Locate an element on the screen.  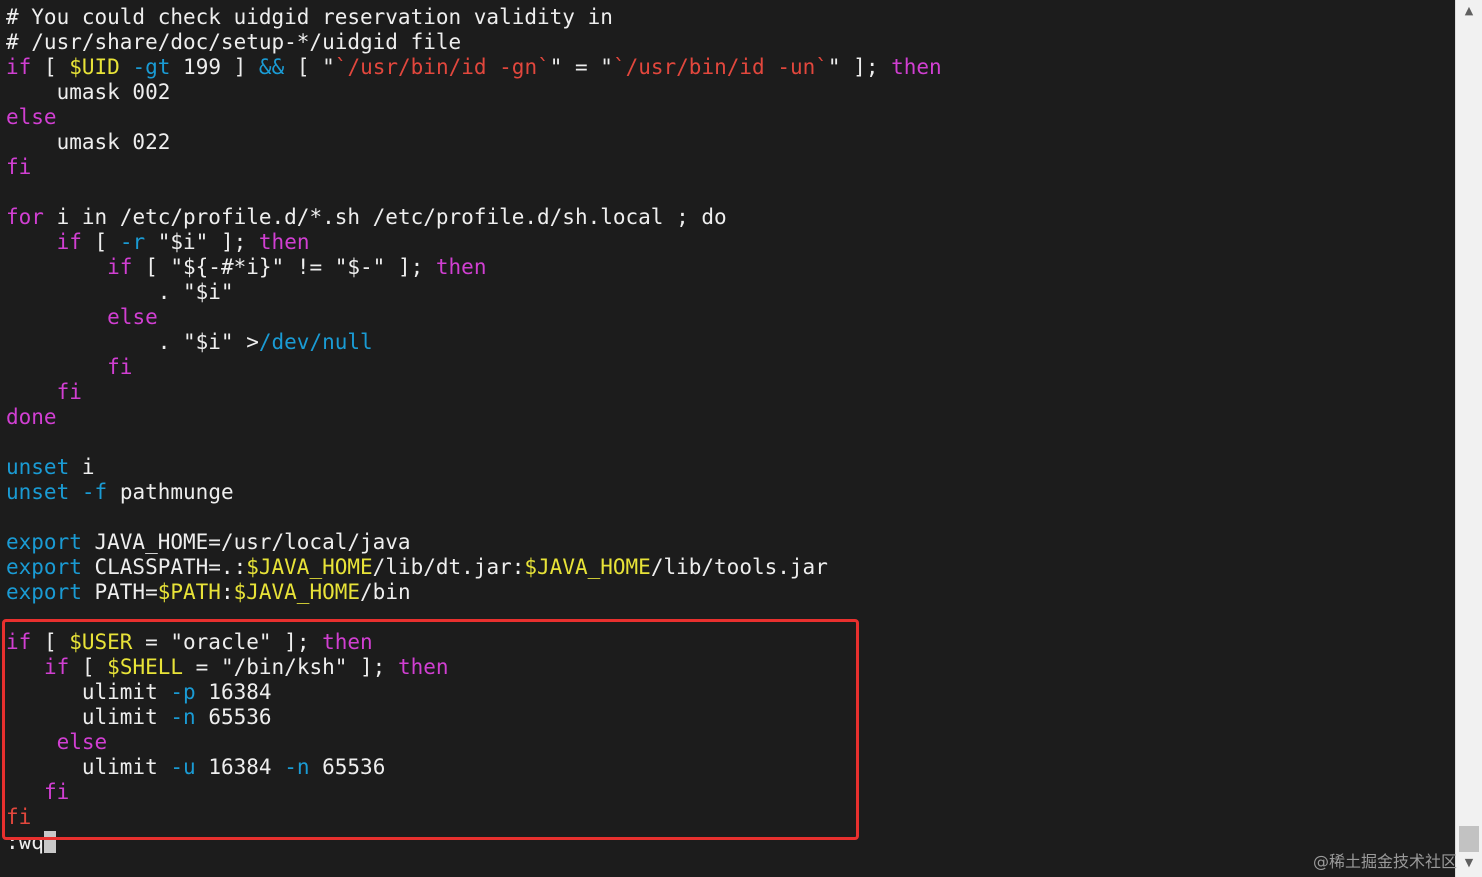
code-line: export JAVA_HOME=/usr/local/java is located at coordinates (474, 542).